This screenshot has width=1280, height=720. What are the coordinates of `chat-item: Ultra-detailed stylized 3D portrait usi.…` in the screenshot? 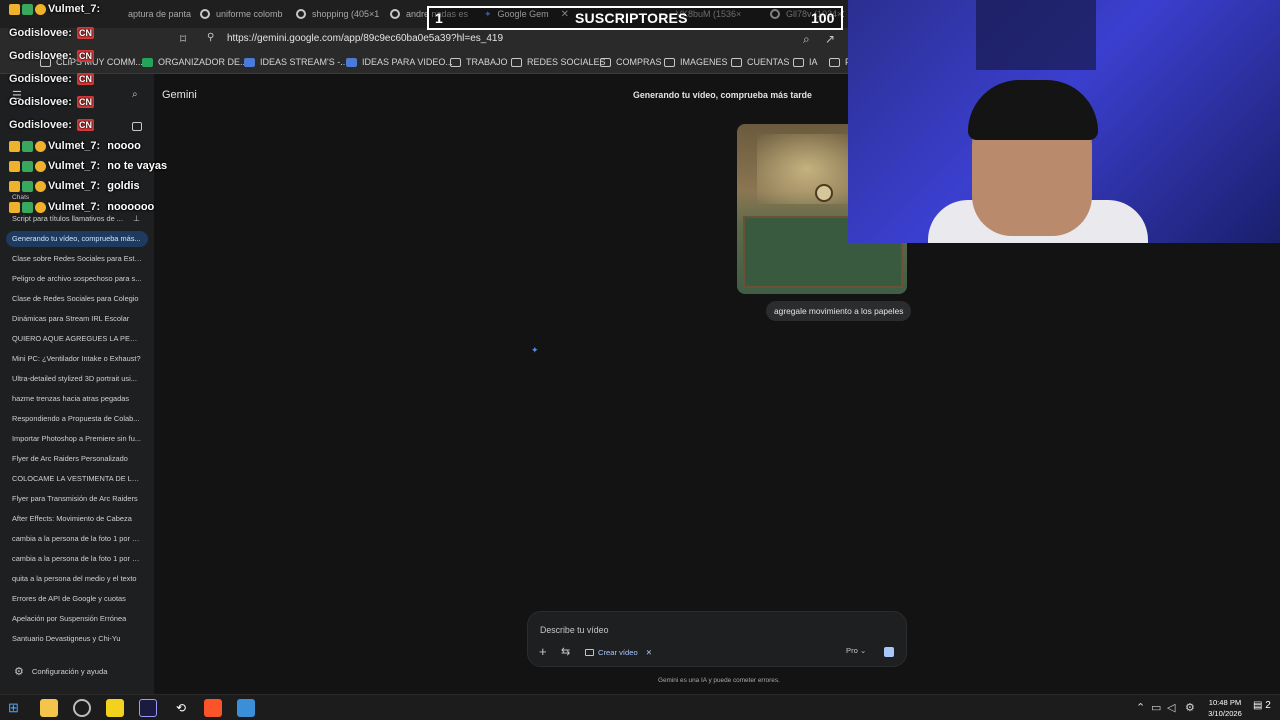 It's located at (77, 379).